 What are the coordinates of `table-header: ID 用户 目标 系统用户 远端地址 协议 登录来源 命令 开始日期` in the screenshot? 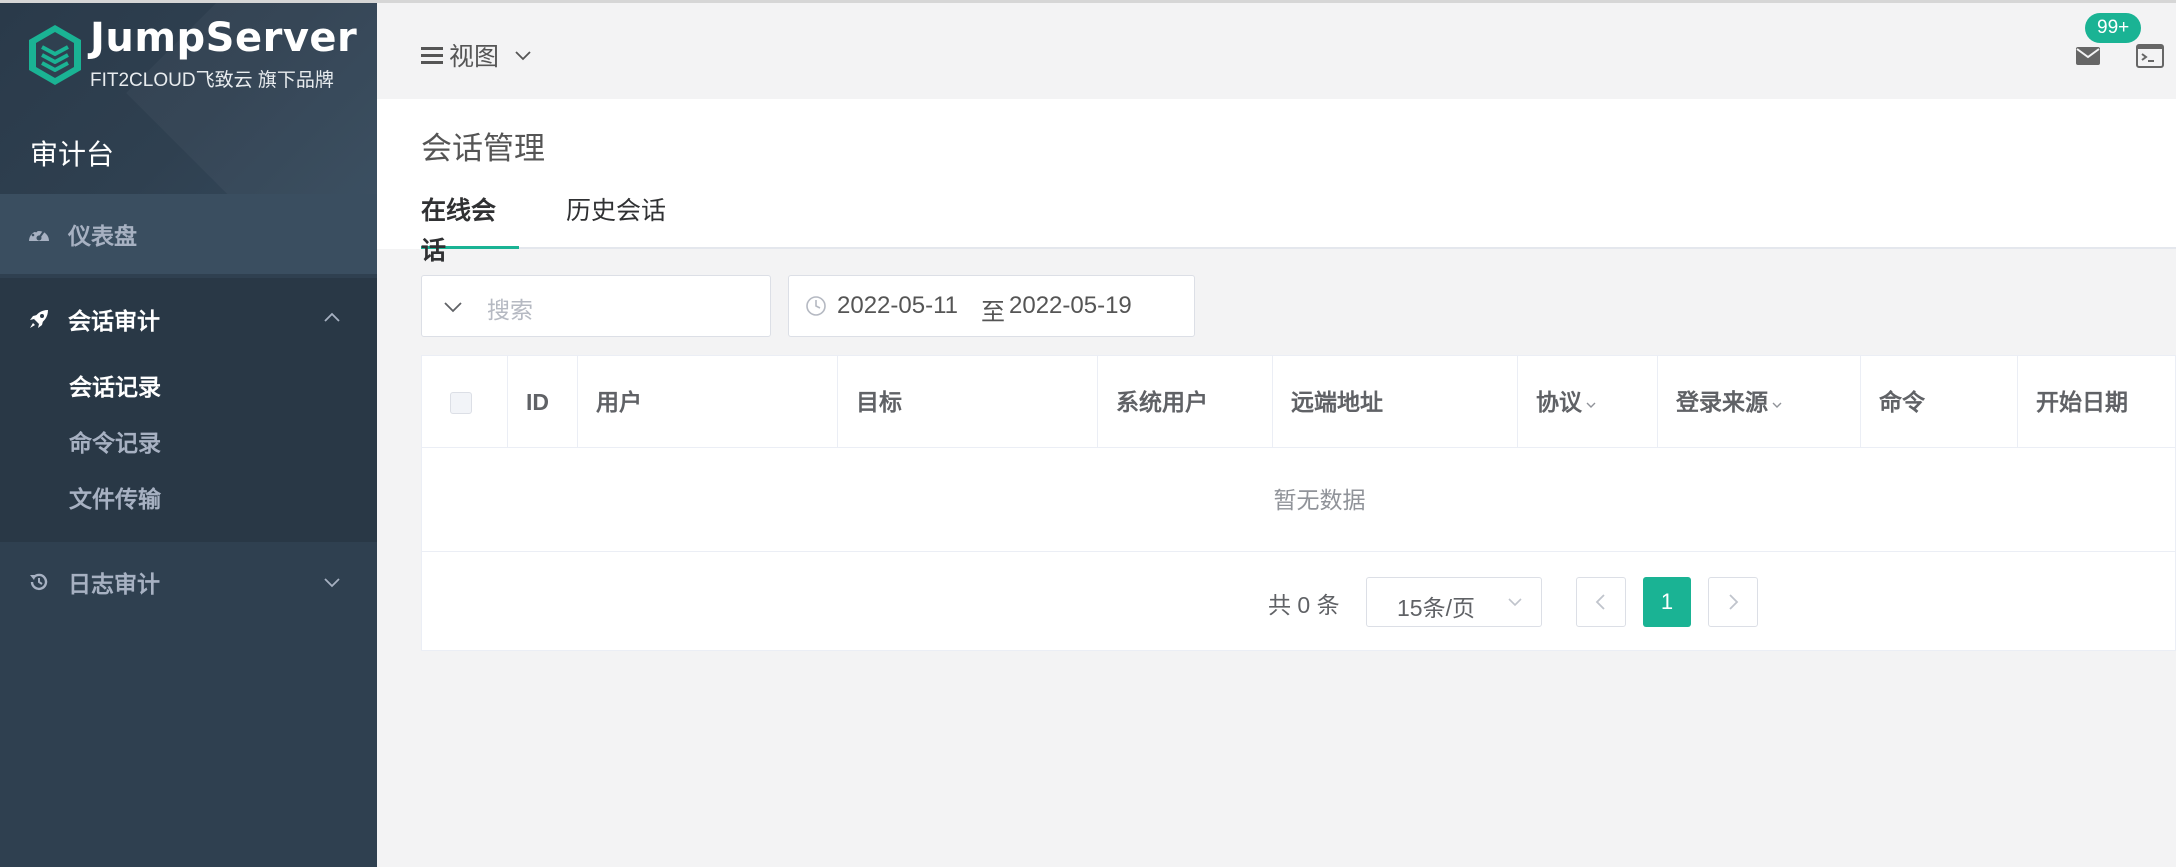 It's located at (1299, 402).